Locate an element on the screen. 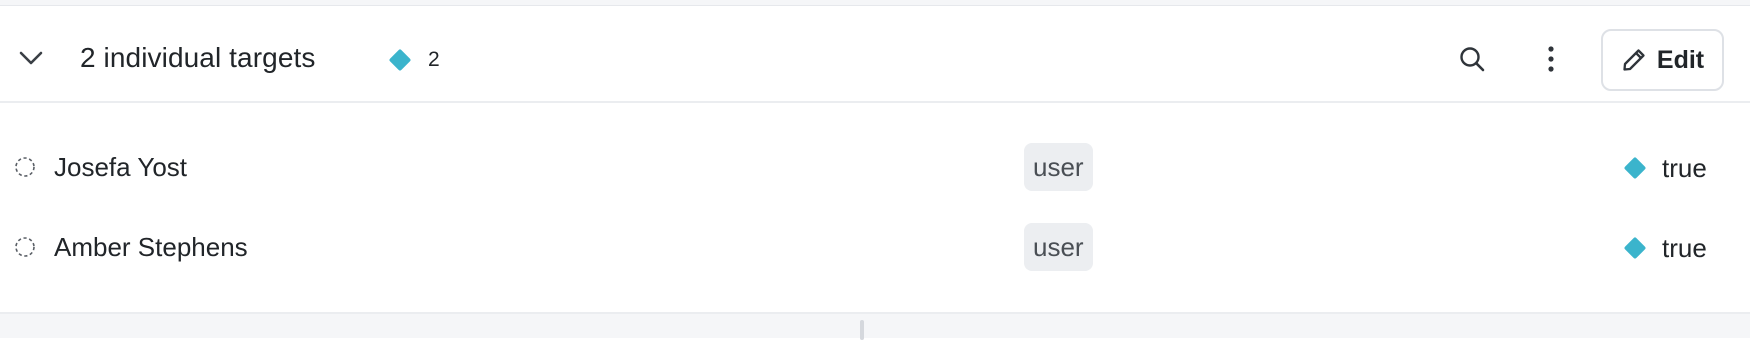 The image size is (1750, 340). pencil-icon is located at coordinates (1634, 60).